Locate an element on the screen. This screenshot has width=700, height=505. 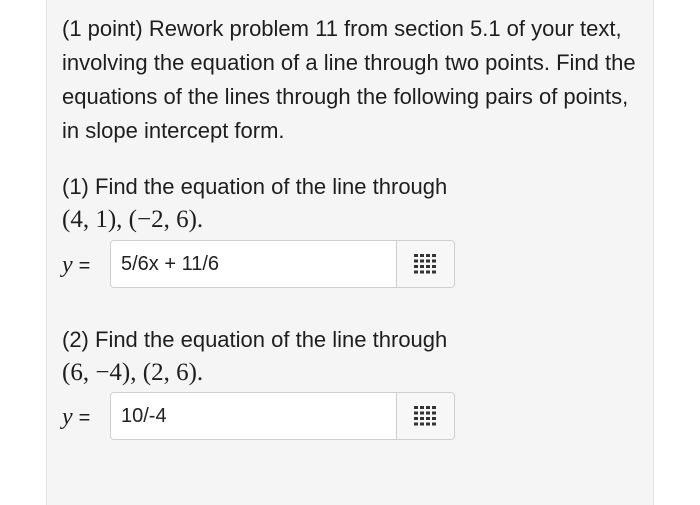
question-1-answer-group is located at coordinates (282, 264).